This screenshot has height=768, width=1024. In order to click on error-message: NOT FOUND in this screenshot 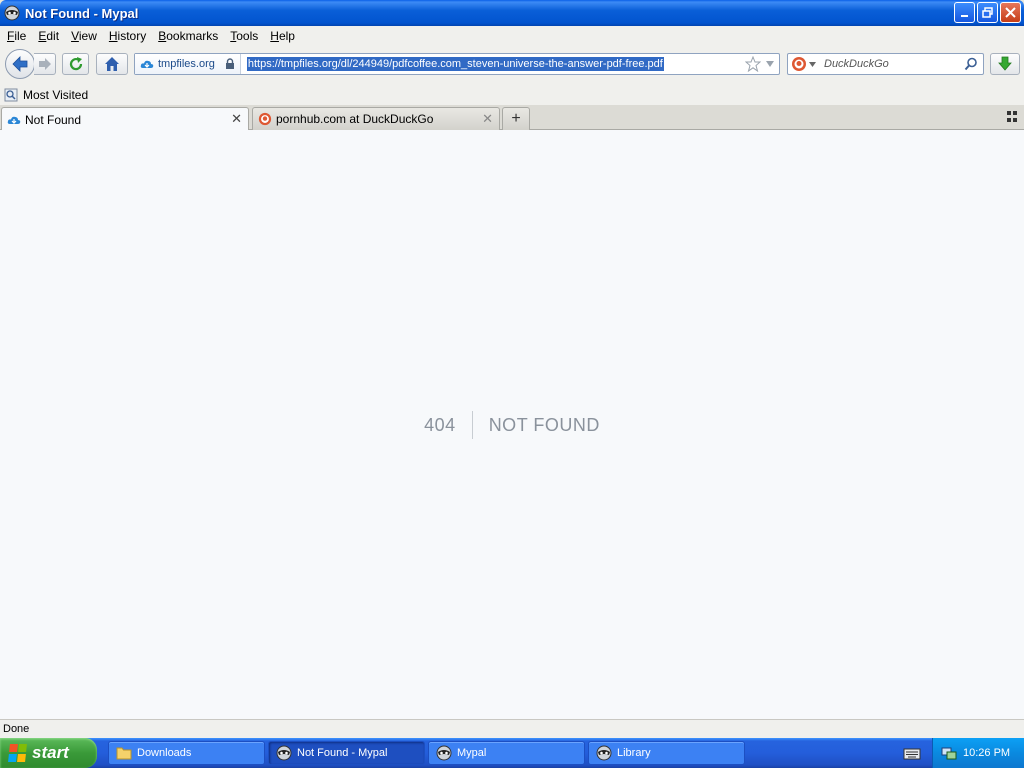, I will do `click(544, 425)`.